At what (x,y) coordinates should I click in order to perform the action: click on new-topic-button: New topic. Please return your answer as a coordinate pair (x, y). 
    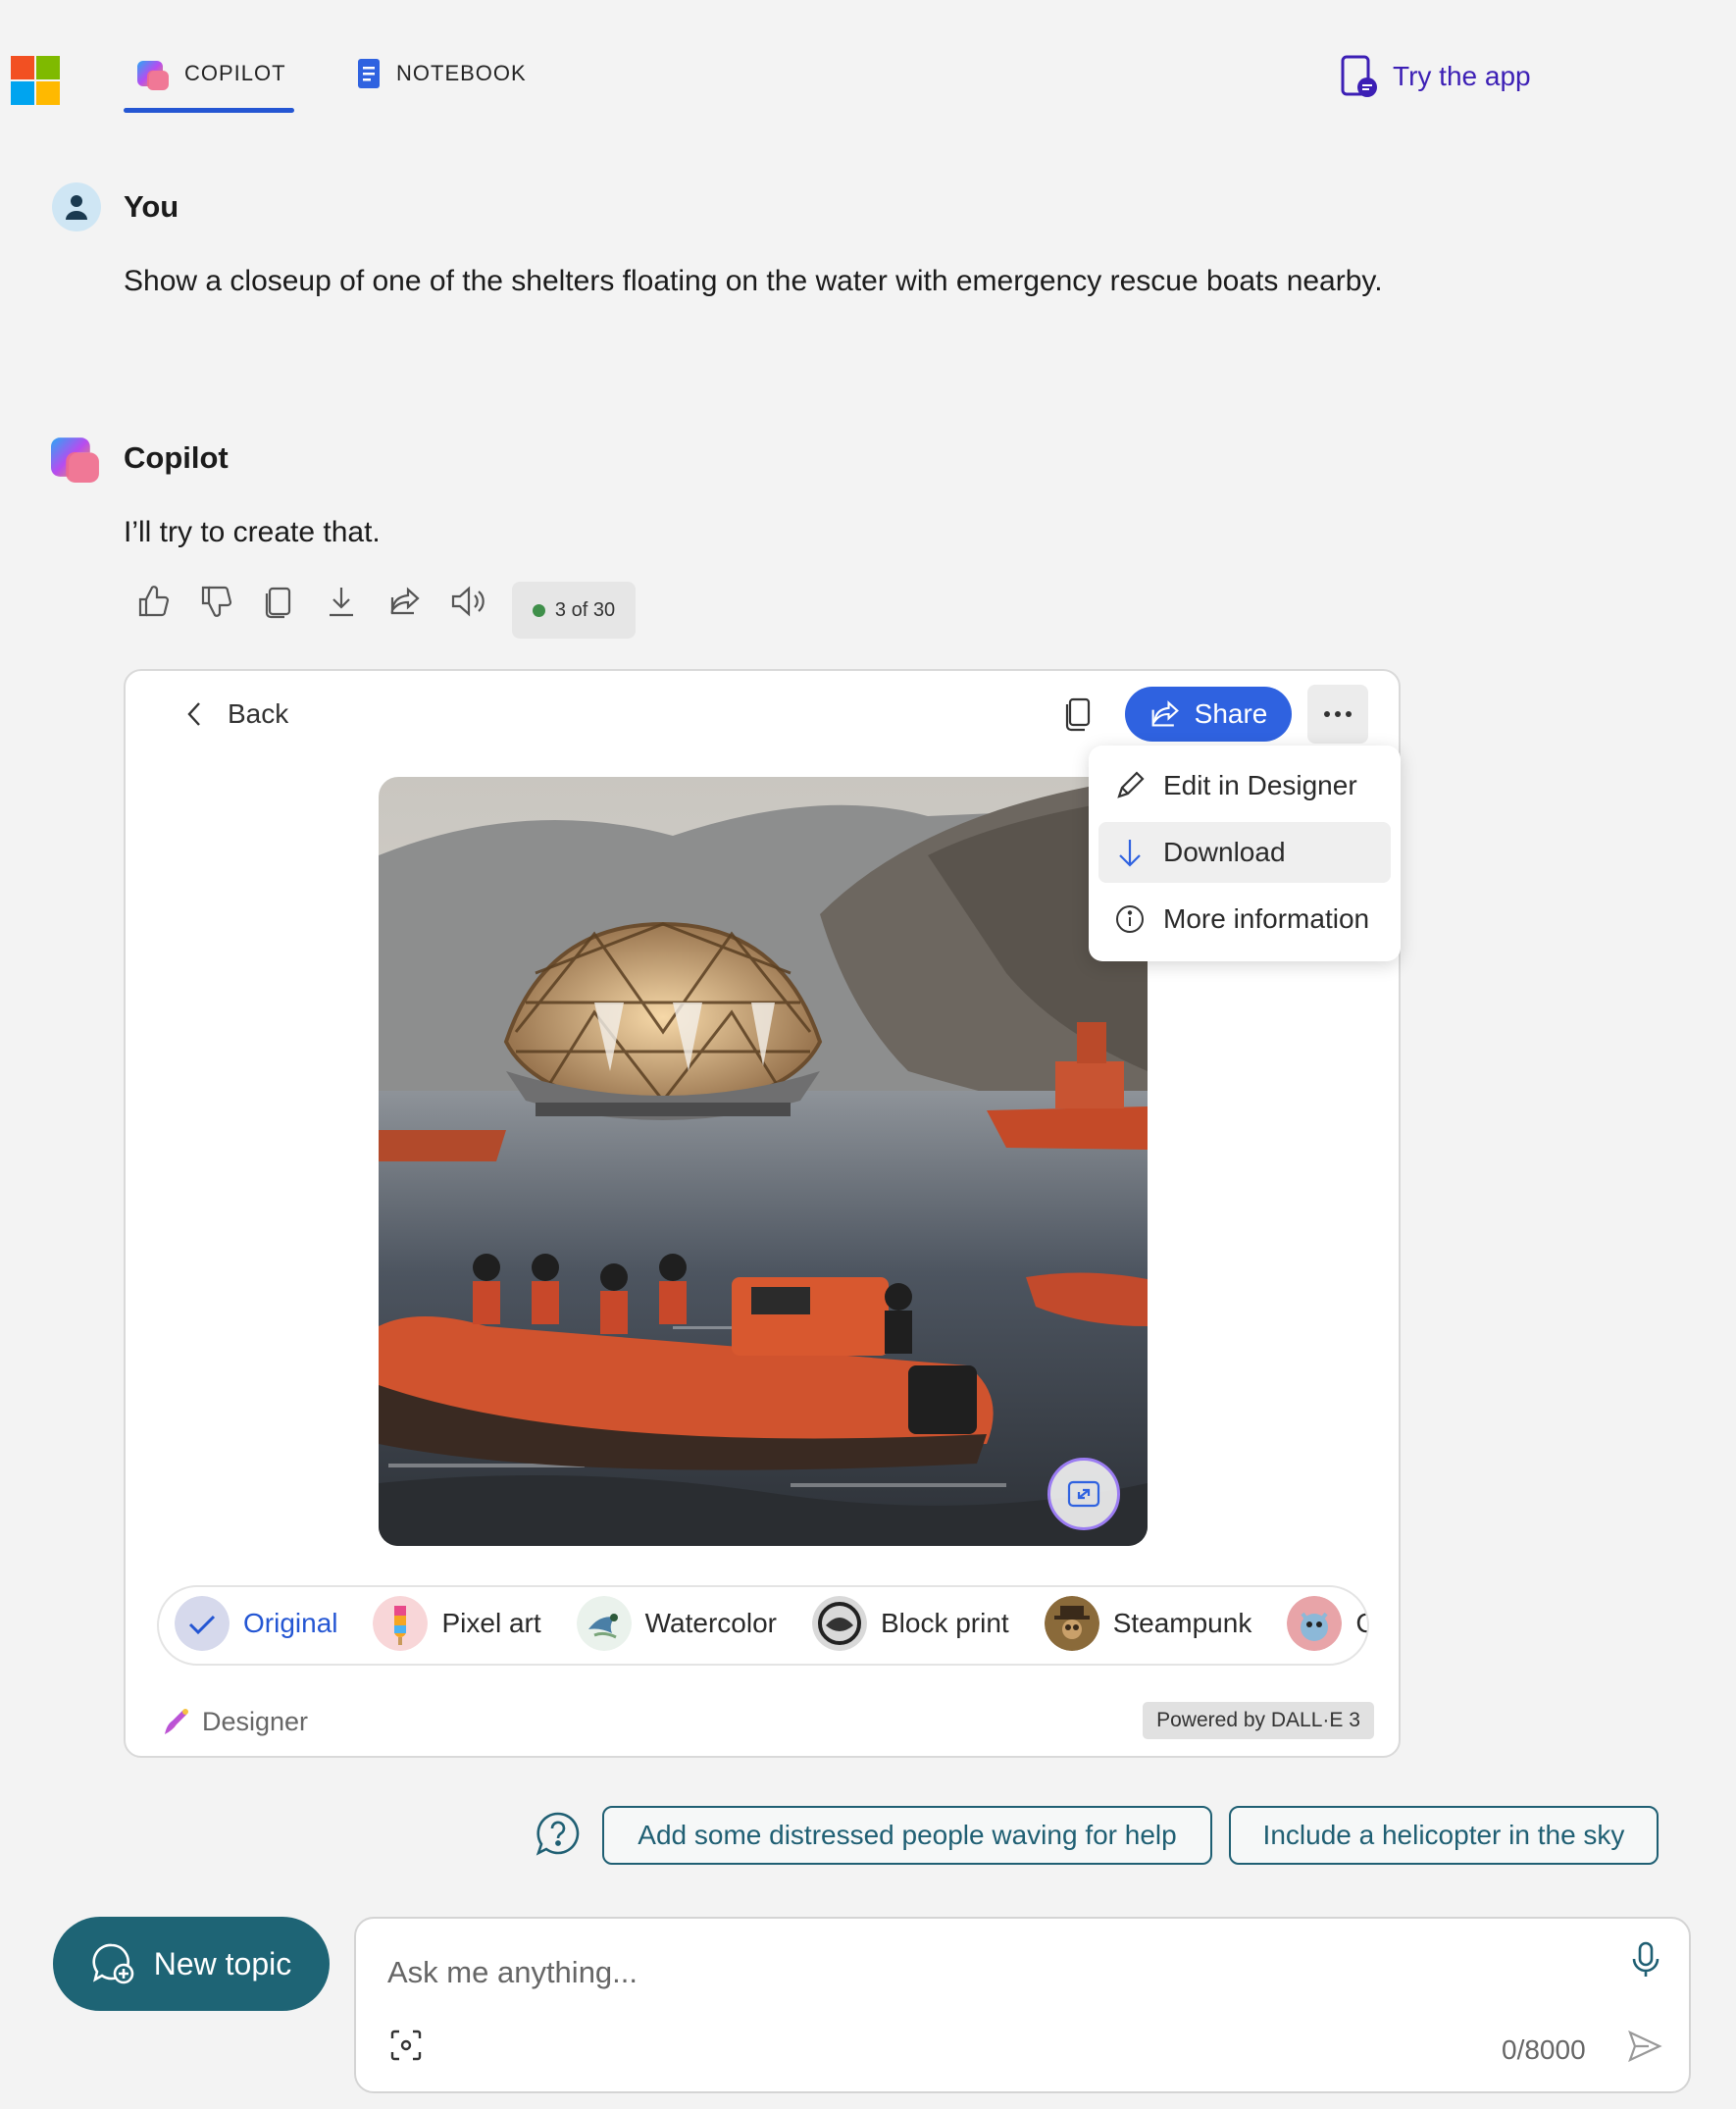
    Looking at the image, I should click on (192, 1964).